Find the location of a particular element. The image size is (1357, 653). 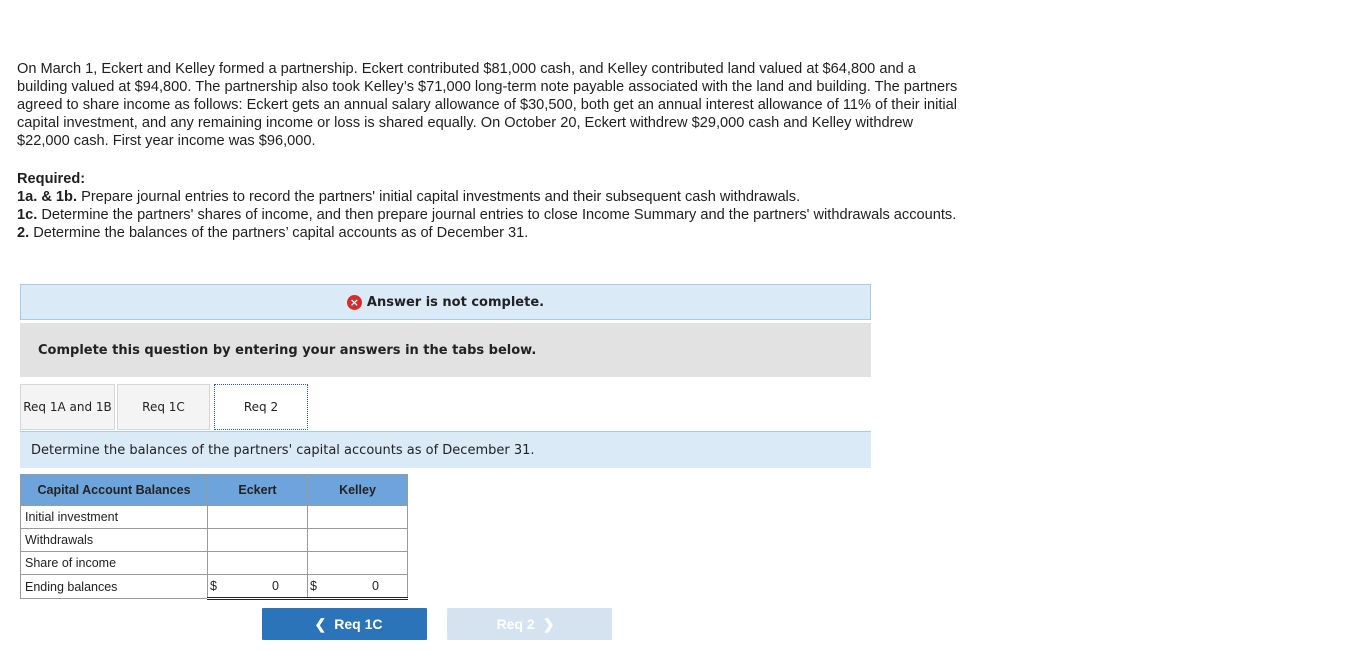

eckert-ending-value: 0 is located at coordinates (275, 586).